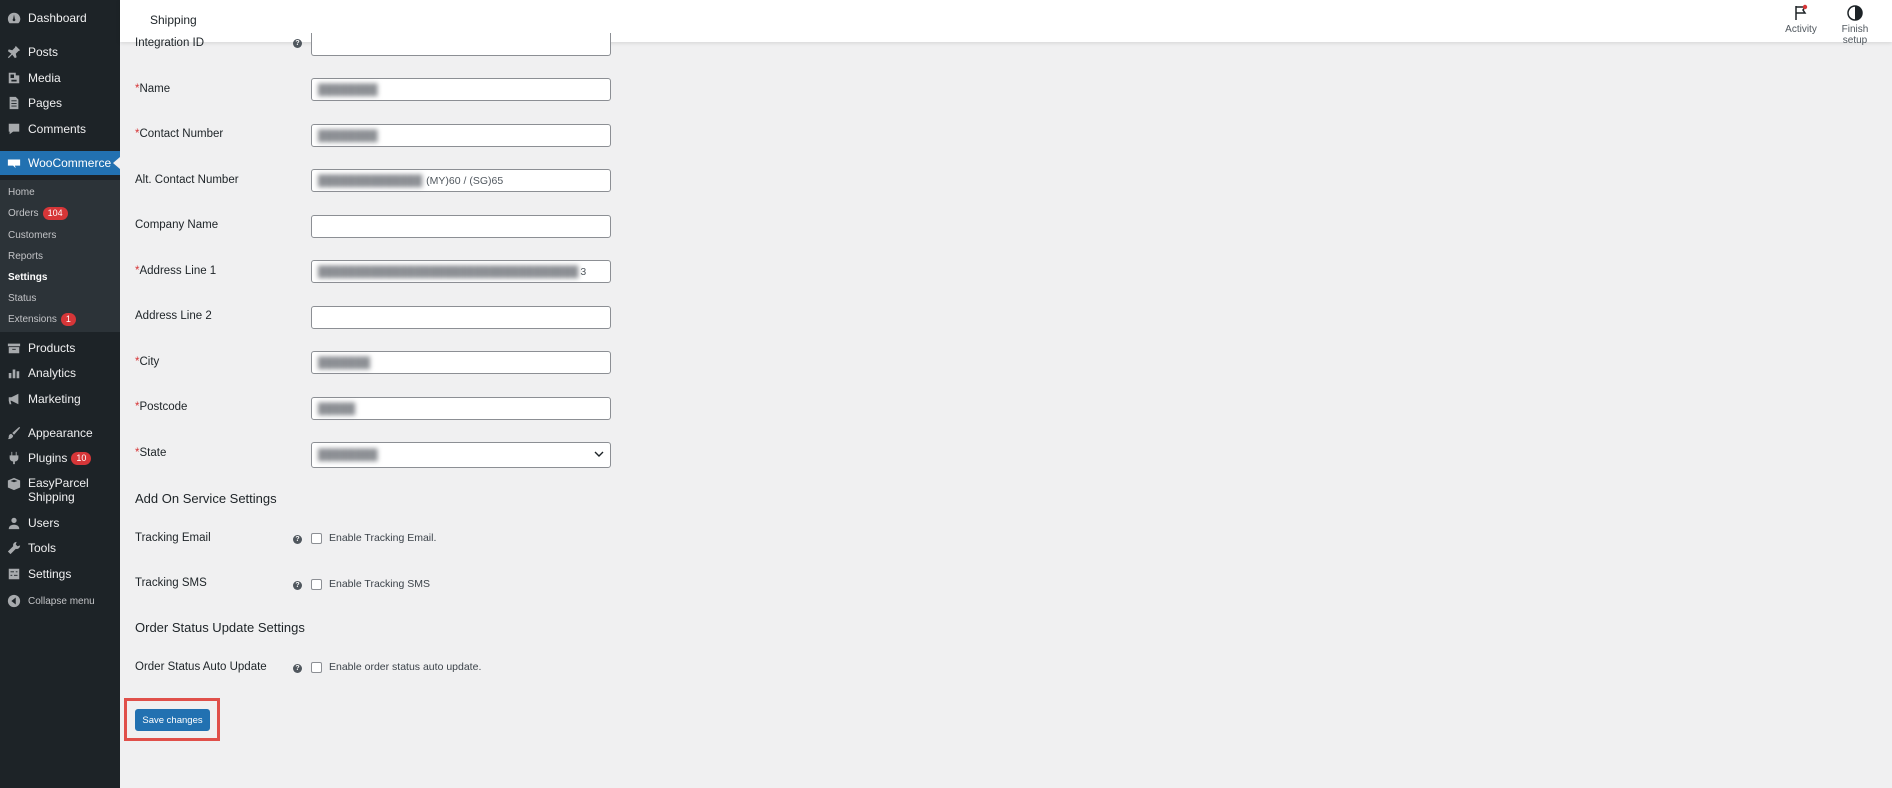 This screenshot has height=788, width=1892. I want to click on brush-icon, so click(14, 433).